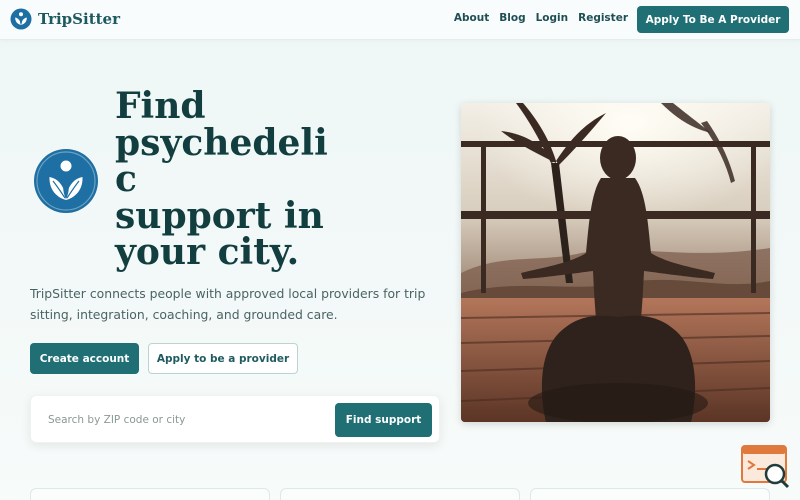  Describe the element at coordinates (383, 420) in the screenshot. I see `find-support-button: Find support` at that location.